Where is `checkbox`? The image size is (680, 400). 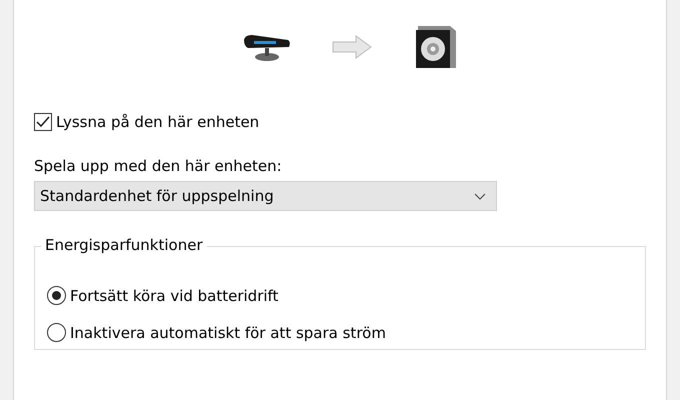
checkbox is located at coordinates (43, 122).